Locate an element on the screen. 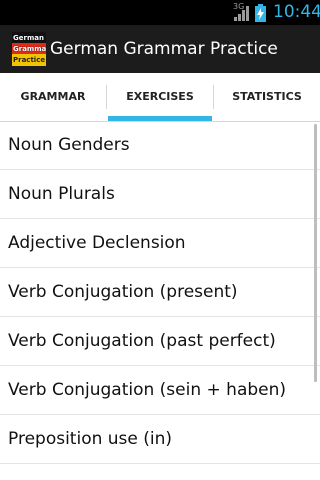 This screenshot has width=320, height=480. list-item-adjective-declension: Adjective Declension is located at coordinates (160, 243).